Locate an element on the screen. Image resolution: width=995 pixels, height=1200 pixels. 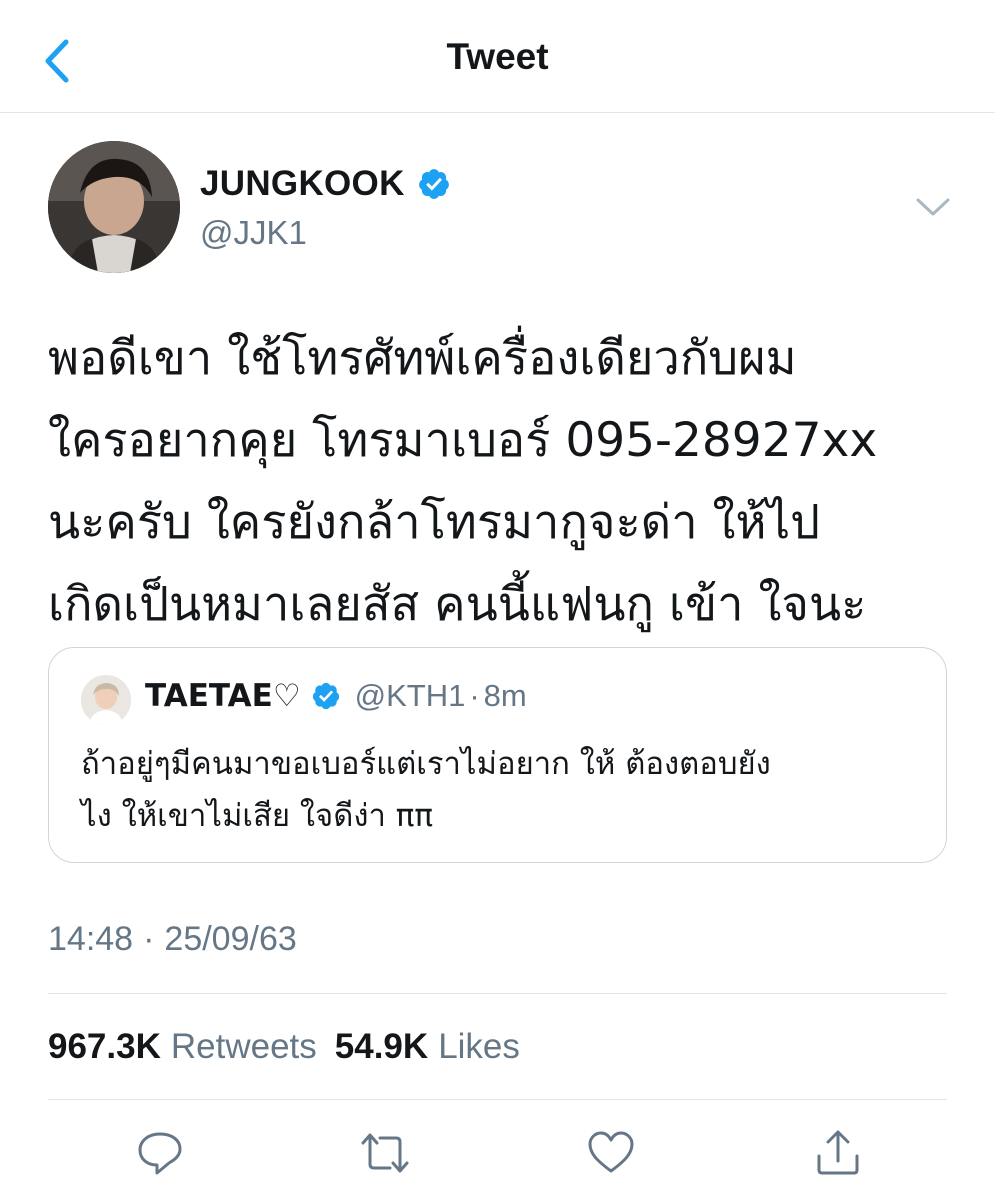
reply-button is located at coordinates (160, 1153).